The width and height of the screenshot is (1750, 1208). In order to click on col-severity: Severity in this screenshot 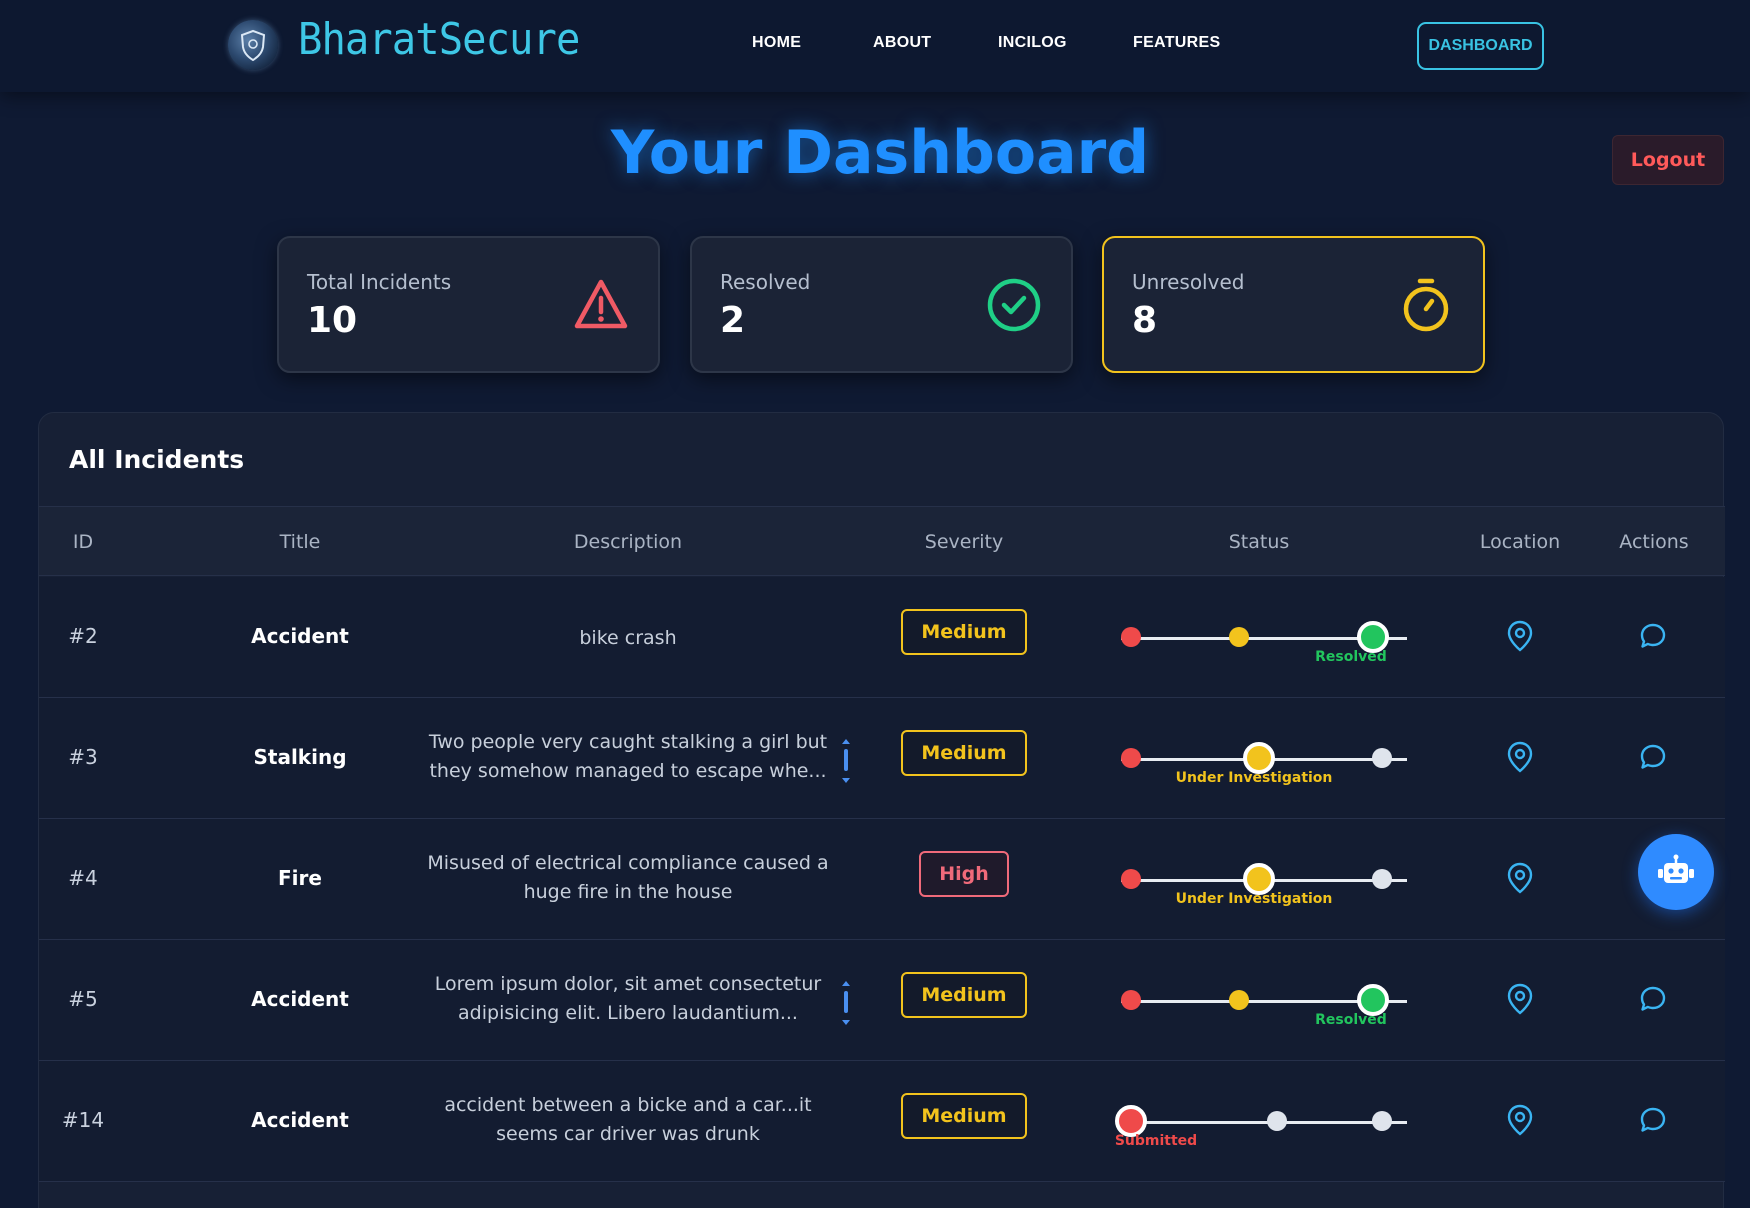, I will do `click(964, 542)`.